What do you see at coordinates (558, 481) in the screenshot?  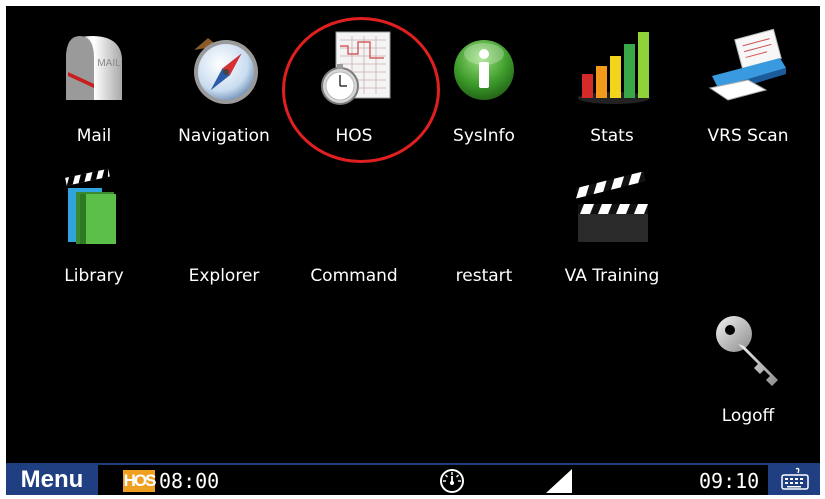 I see `signal-strength-icon` at bounding box center [558, 481].